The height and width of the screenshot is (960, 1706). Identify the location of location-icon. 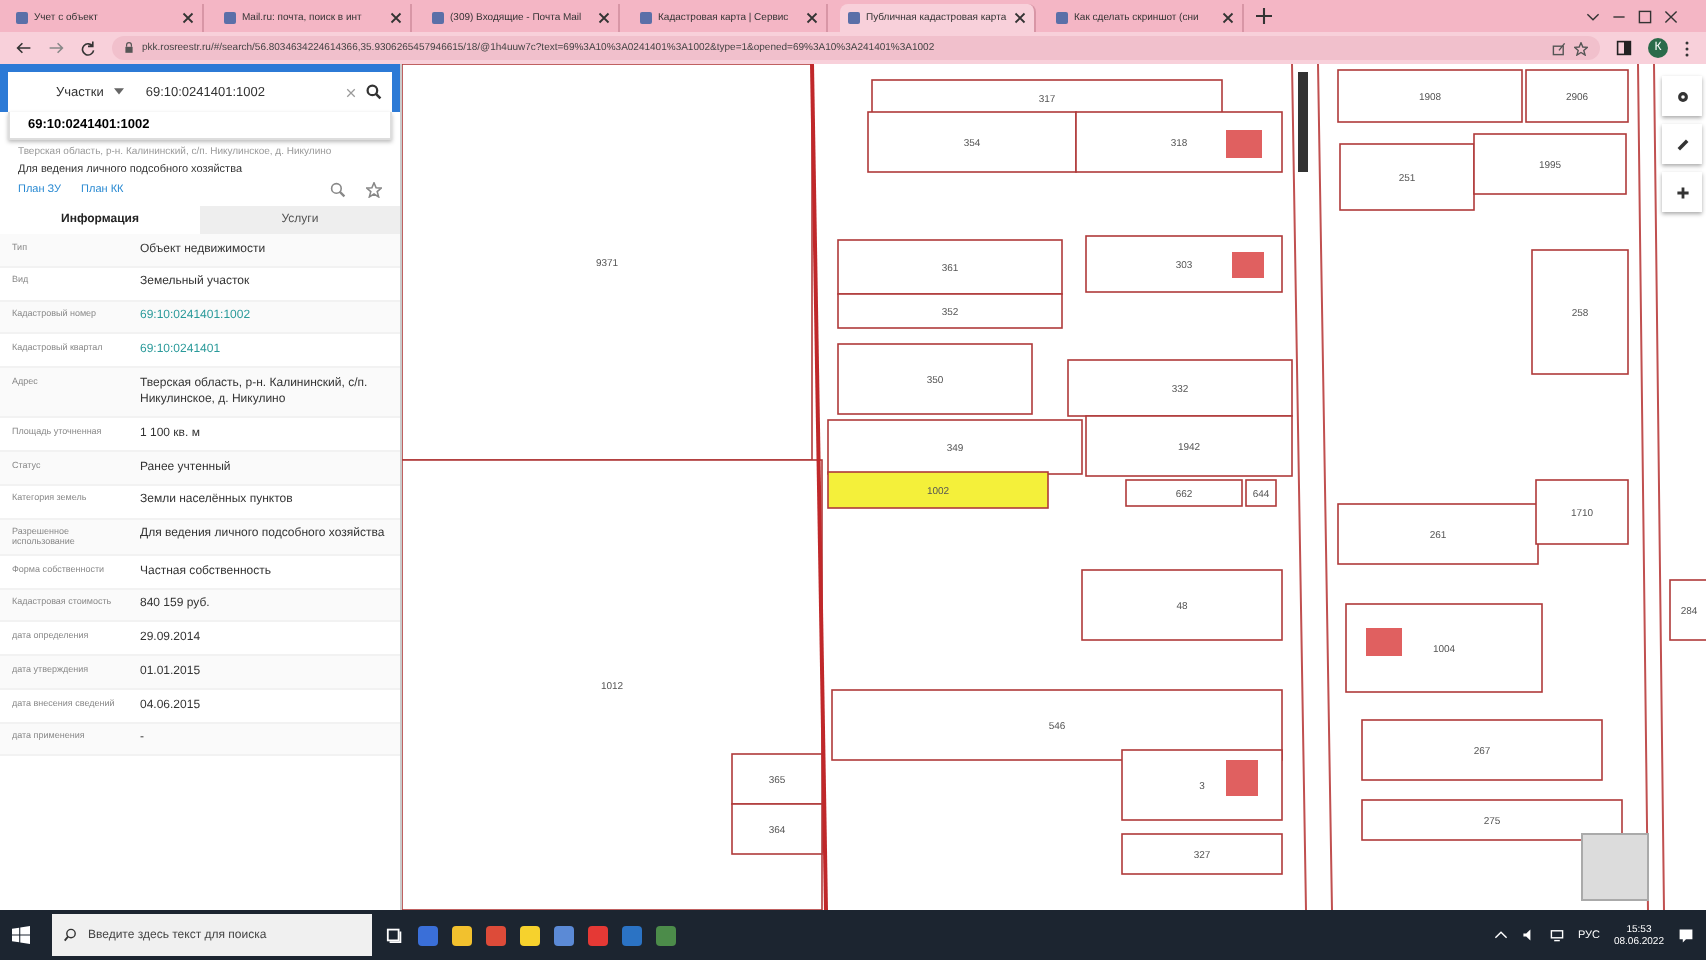
(1682, 96).